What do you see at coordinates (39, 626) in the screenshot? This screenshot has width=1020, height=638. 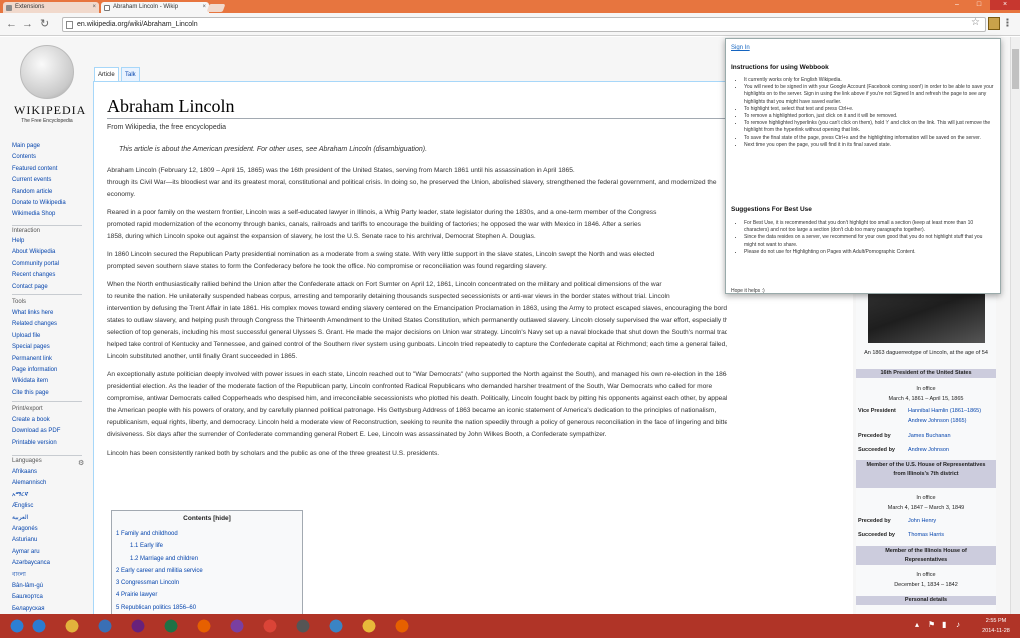 I see `taskbar-ie-icon` at bounding box center [39, 626].